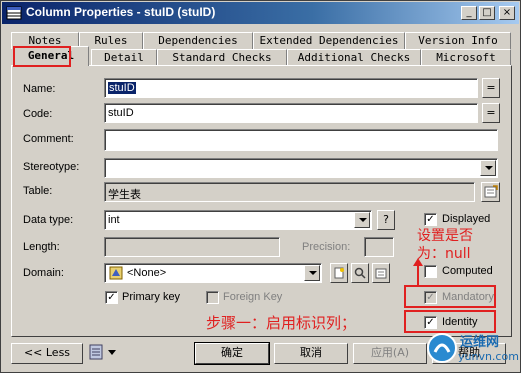  I want to click on tab-dependencies: Dependencies, so click(198, 40).